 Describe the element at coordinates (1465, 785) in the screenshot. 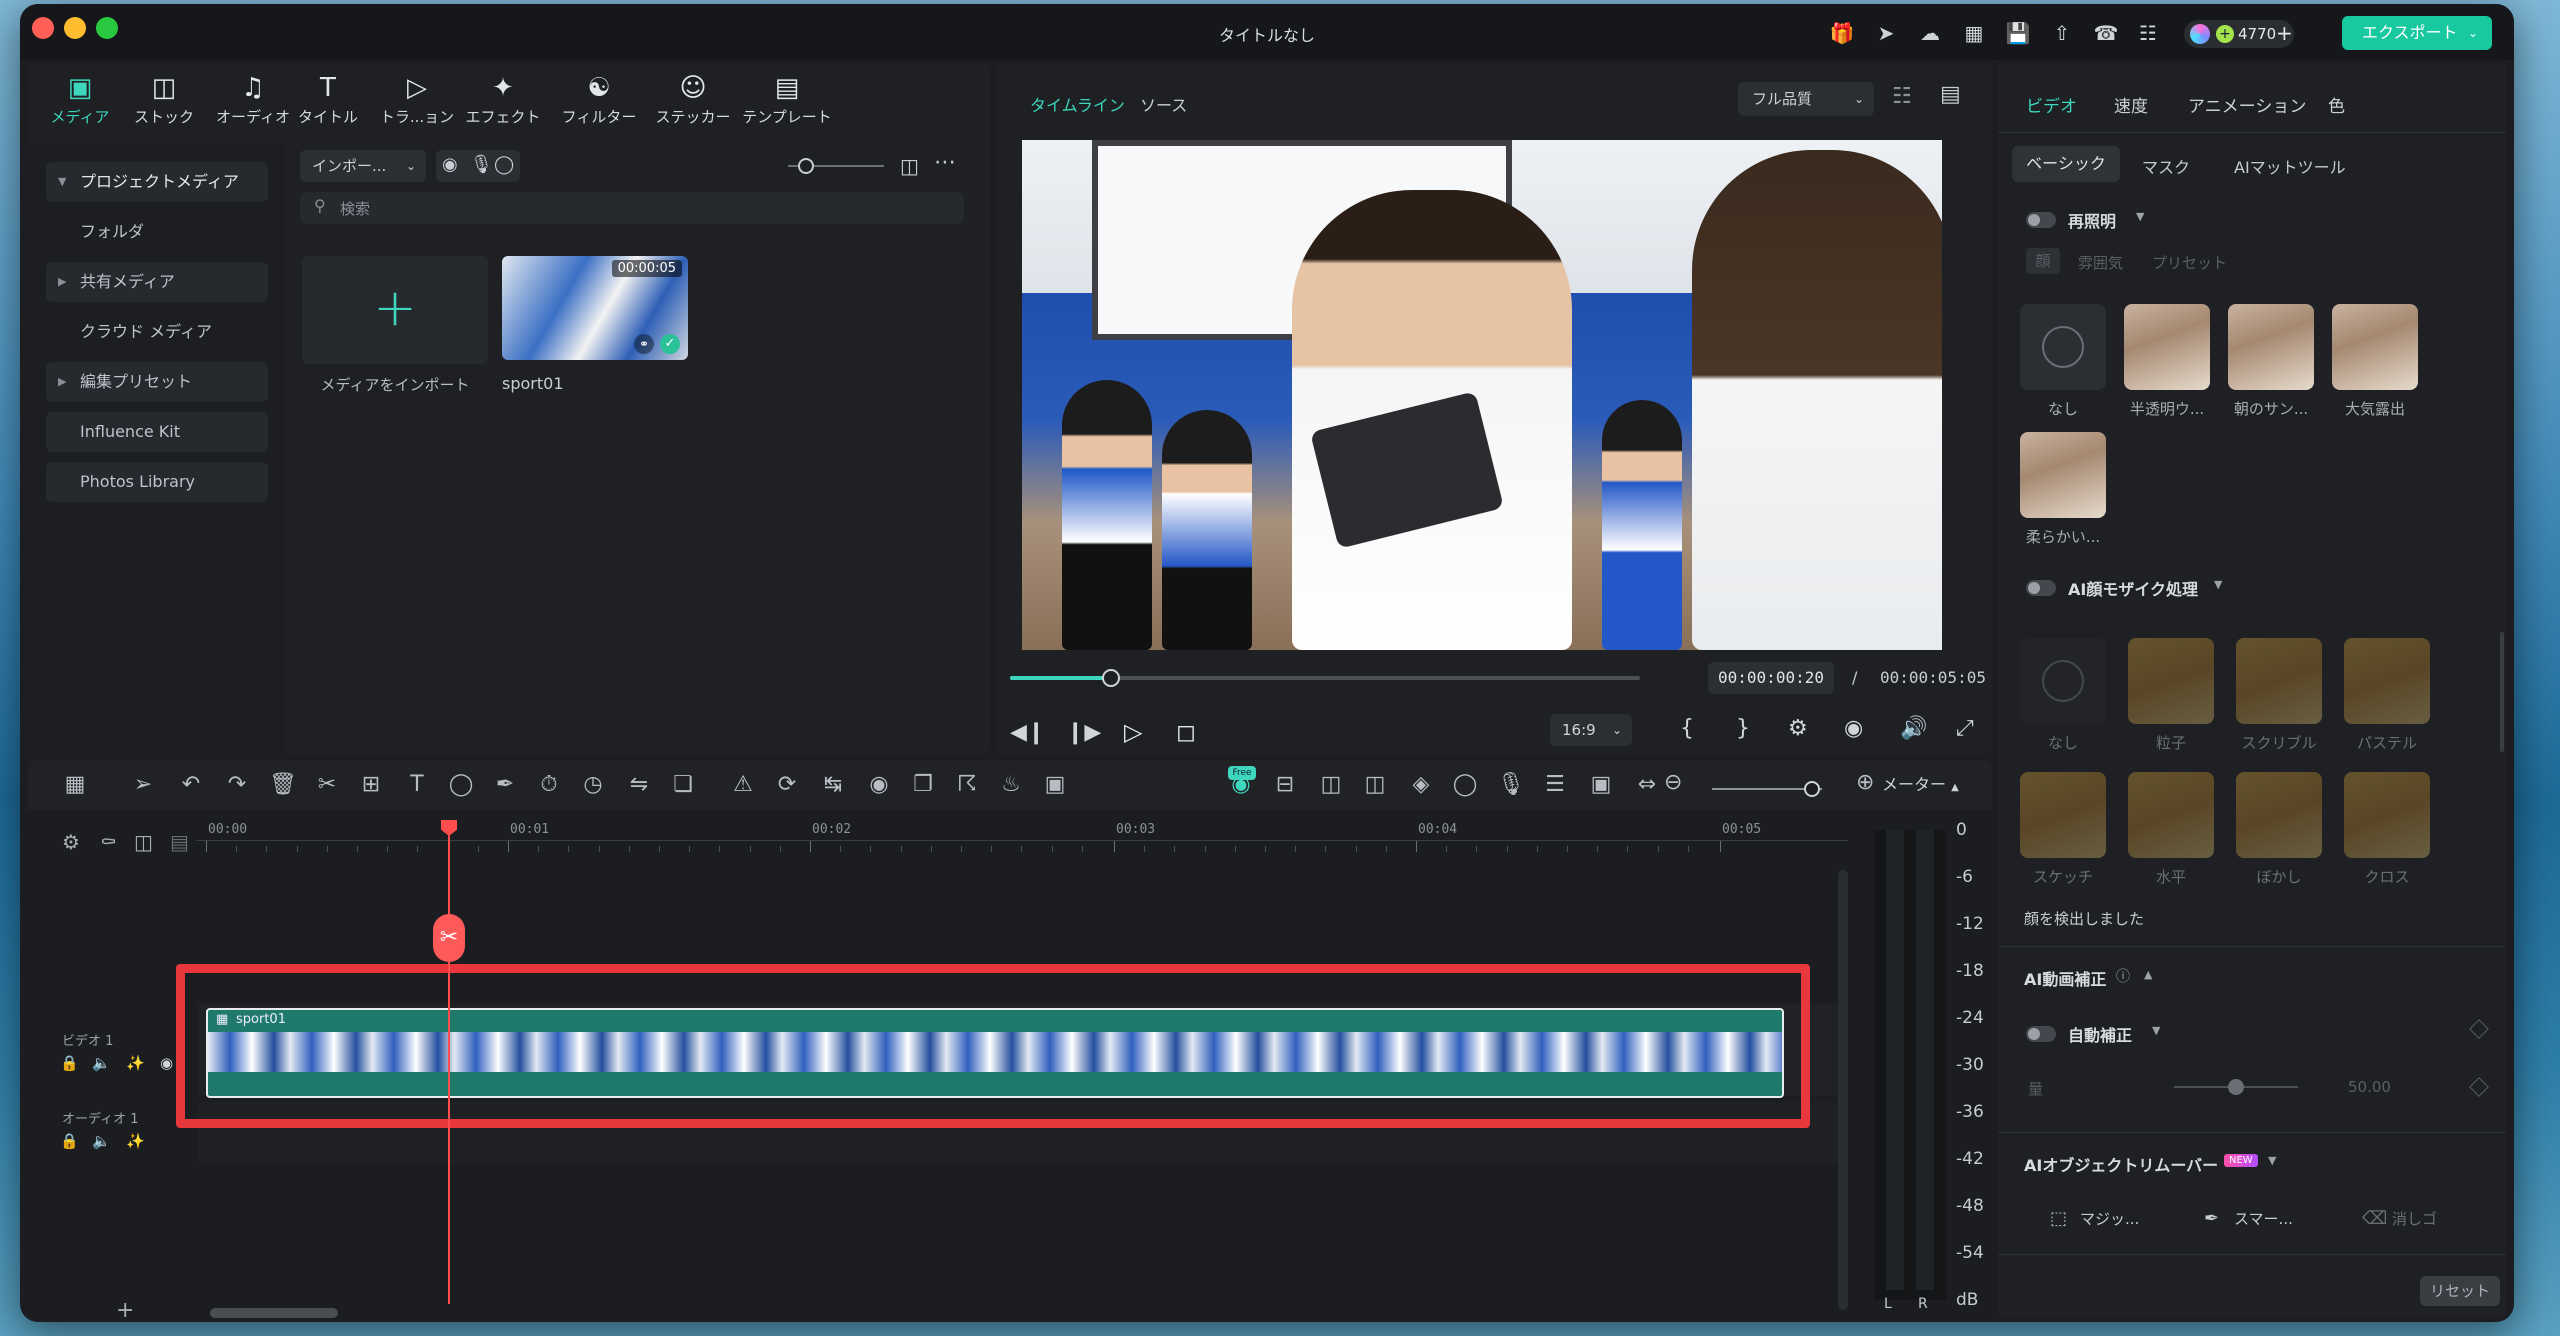

I see `shield-icon: ◯` at that location.